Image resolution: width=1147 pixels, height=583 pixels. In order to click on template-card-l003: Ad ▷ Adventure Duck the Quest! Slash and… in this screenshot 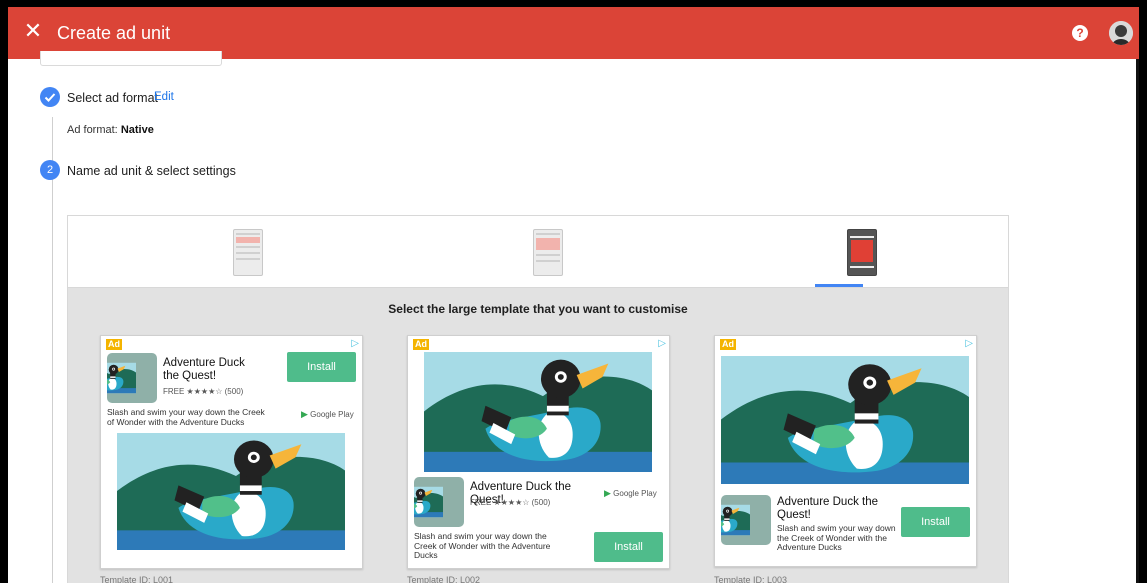, I will do `click(845, 451)`.